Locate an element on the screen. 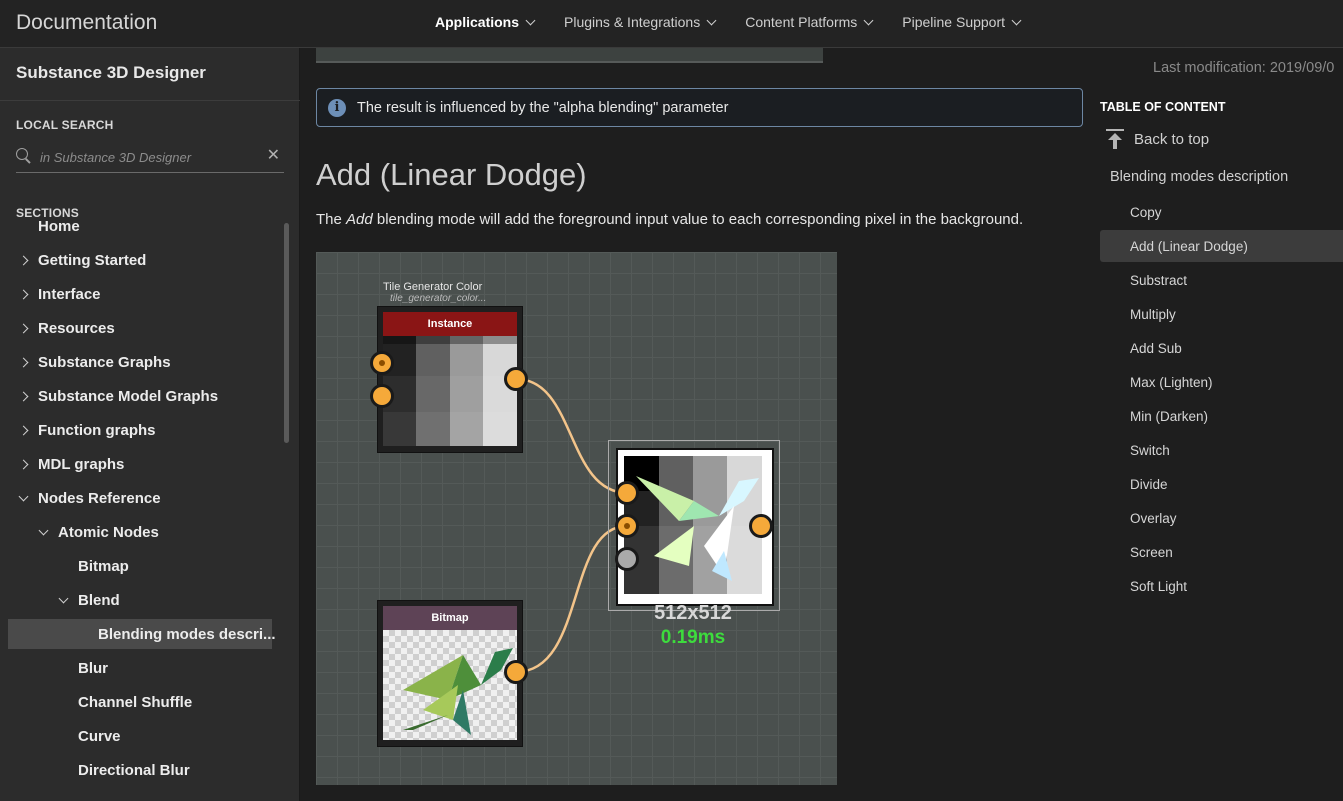 The image size is (1343, 801). search-icon is located at coordinates (22, 154).